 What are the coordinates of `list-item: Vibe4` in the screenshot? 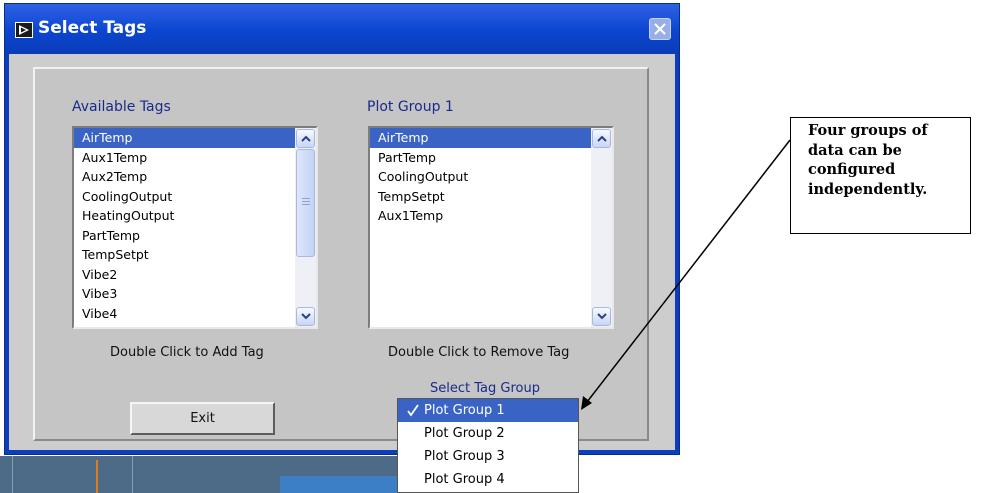 It's located at (186, 314).